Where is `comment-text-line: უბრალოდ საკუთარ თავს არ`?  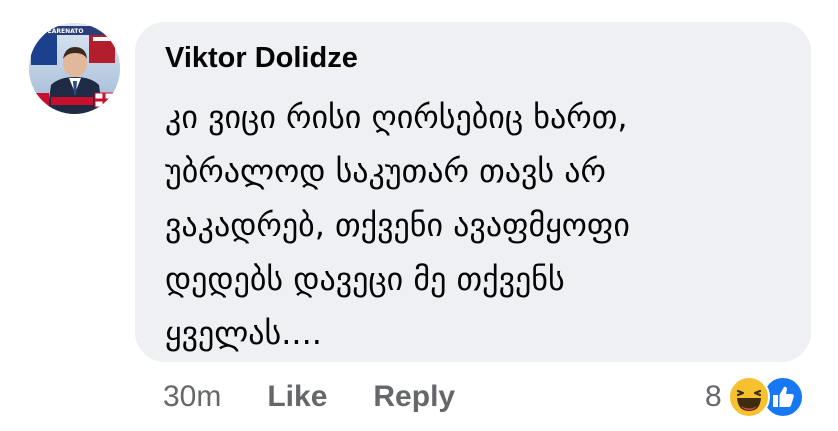
comment-text-line: უბრალოდ საკუთარ თავს არ is located at coordinates (385, 171).